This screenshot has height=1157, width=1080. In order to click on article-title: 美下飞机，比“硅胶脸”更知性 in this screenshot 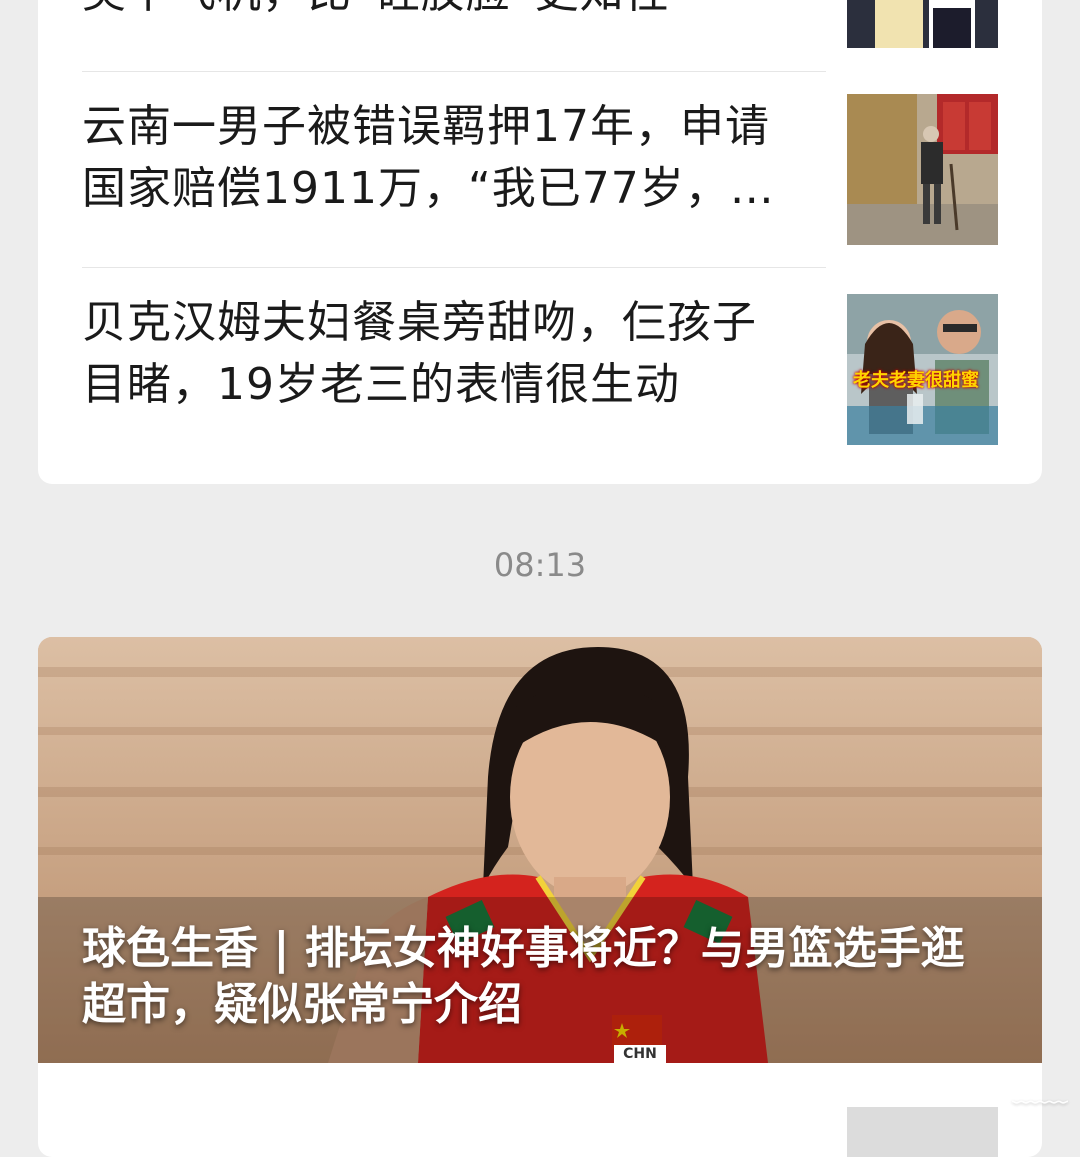, I will do `click(432, 12)`.